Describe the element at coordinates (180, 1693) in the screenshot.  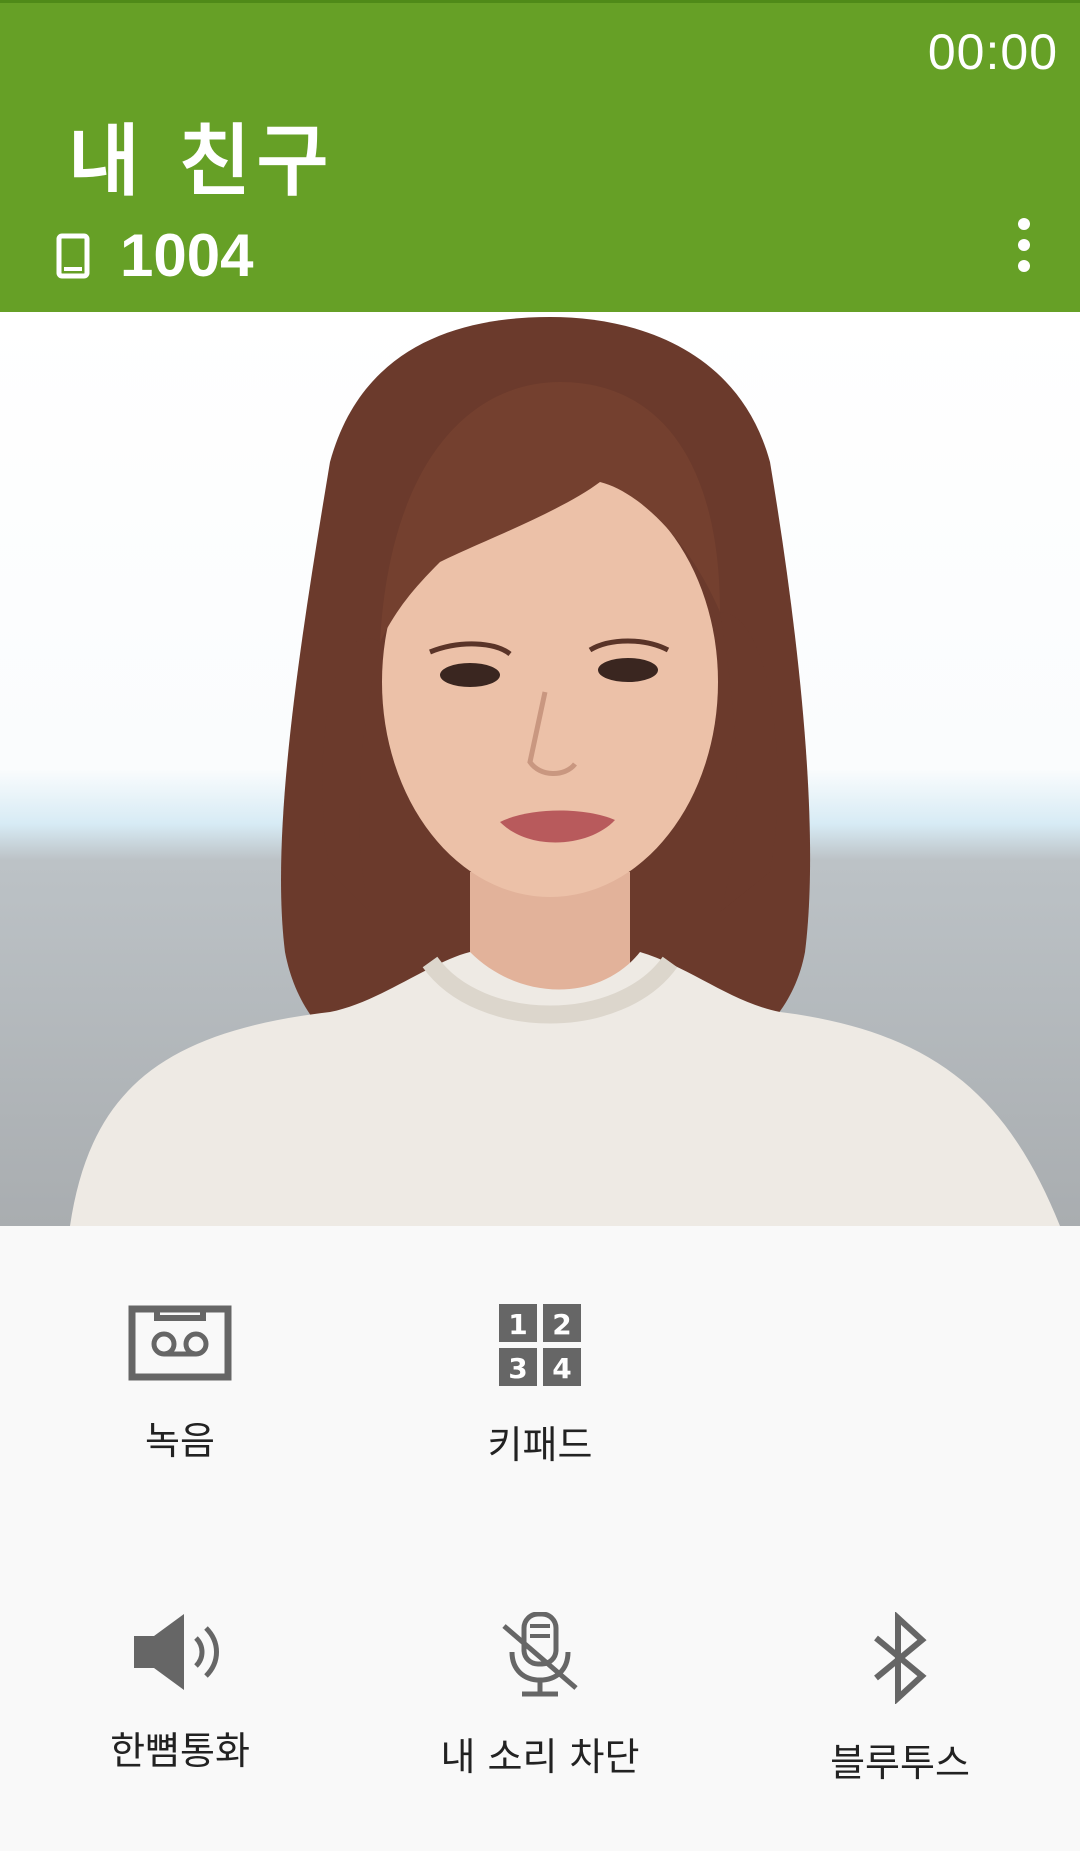
I see `speaker-button: 한뼘통화` at that location.